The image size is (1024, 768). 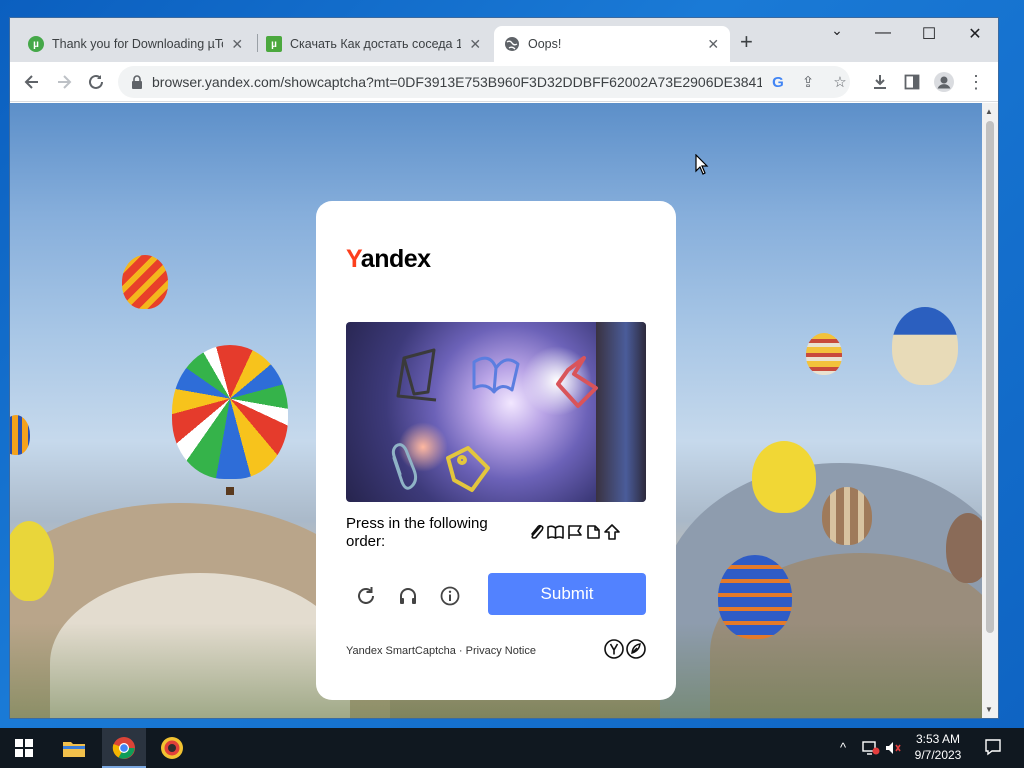 I want to click on volume-muted-icon, so click(x=893, y=749).